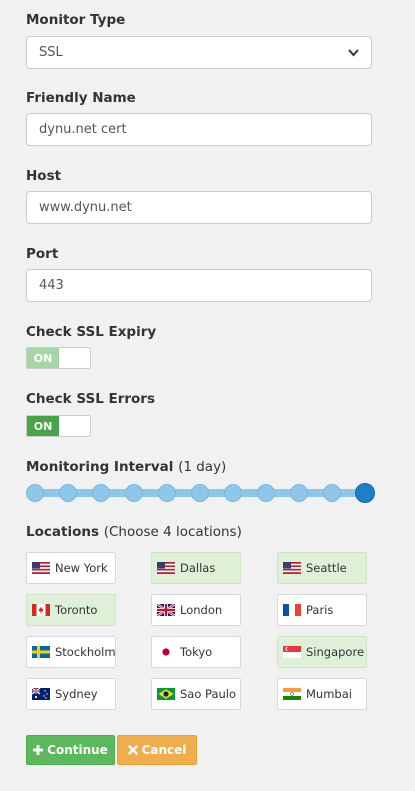 Image resolution: width=415 pixels, height=791 pixels. What do you see at coordinates (43, 426) in the screenshot?
I see `check-ssl-errors-state: ON` at bounding box center [43, 426].